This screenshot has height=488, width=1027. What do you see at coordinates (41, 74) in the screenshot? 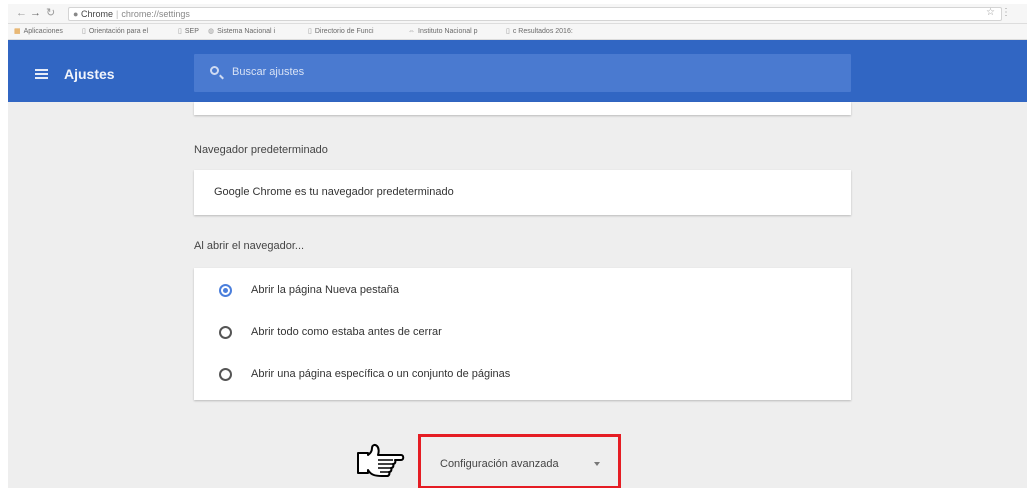
I see `hamburger-menu-icon` at bounding box center [41, 74].